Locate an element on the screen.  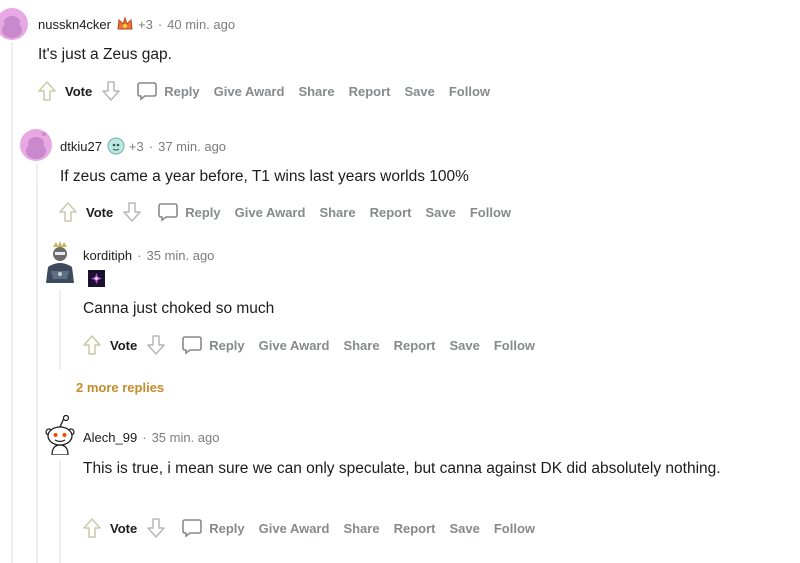
character-avatar-icon is located at coordinates (60, 262).